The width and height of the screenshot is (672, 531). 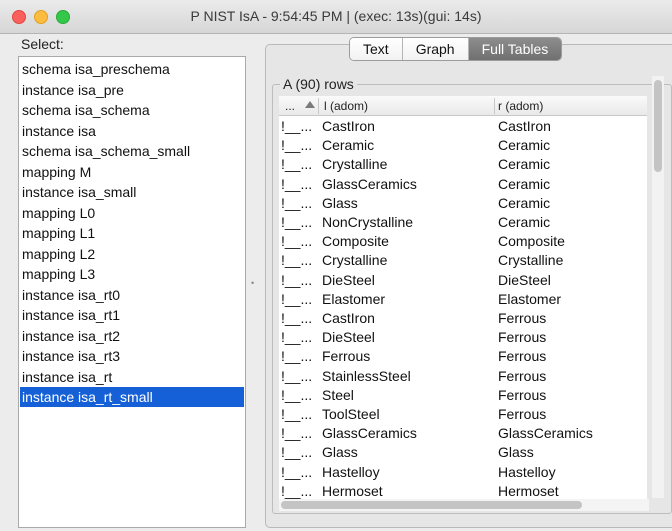 I want to click on table-row: !__... StainlessSteel Ferrous, so click(x=463, y=376).